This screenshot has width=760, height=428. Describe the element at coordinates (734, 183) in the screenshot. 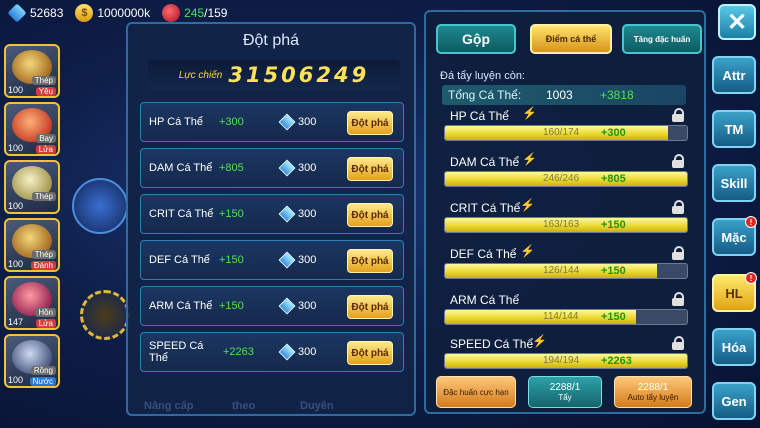

I see `nav-skill: Skill` at that location.